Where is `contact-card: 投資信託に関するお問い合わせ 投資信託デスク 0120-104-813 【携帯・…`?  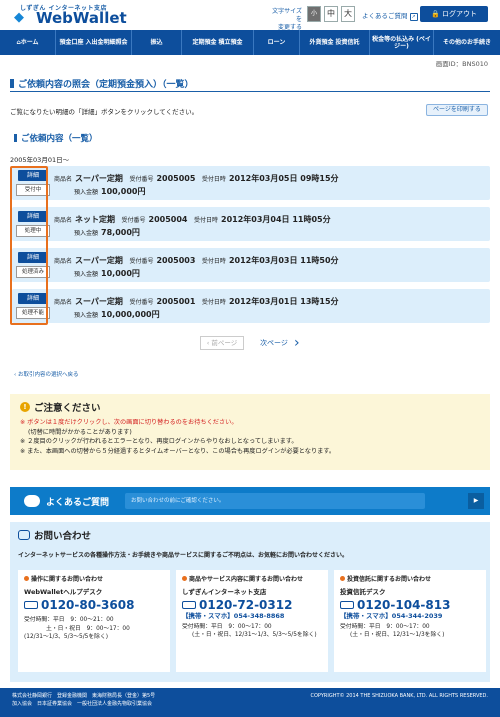 contact-card: 投資信託に関するお問い合わせ 投資信託デスク 0120-104-813 【携帯・… is located at coordinates (410, 621).